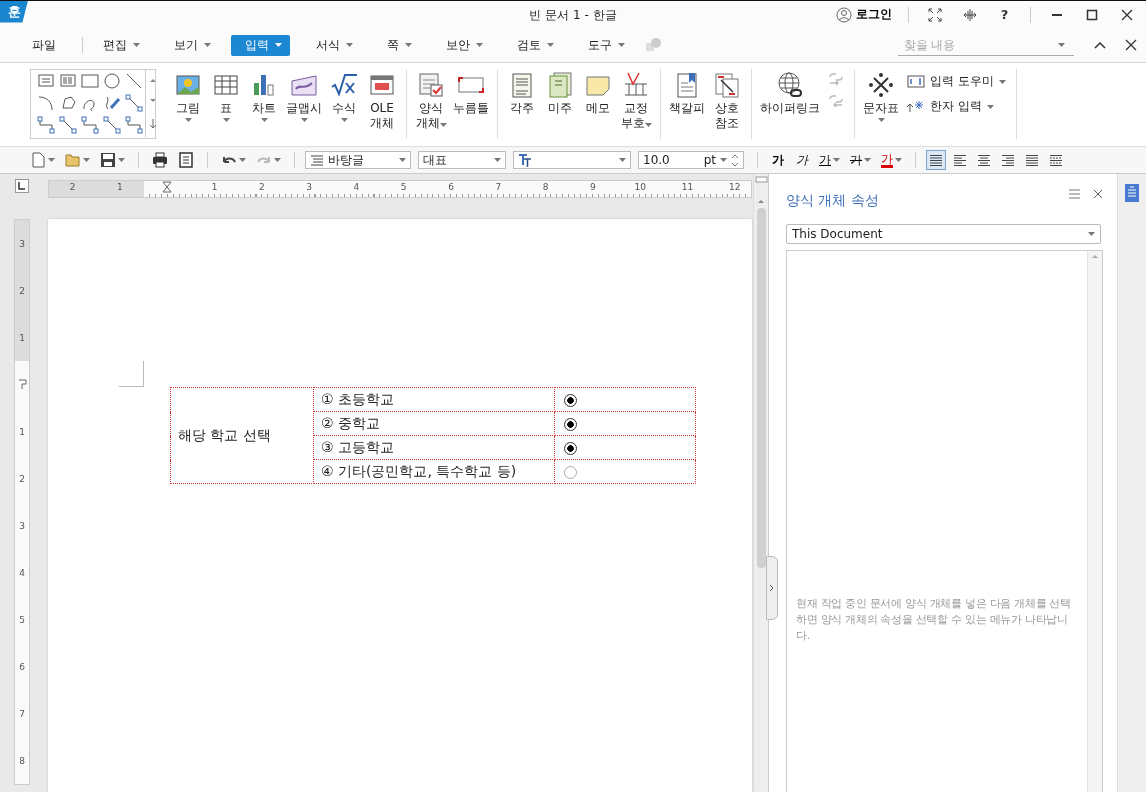  Describe the element at coordinates (560, 85) in the screenshot. I see `endnote-icon` at that location.